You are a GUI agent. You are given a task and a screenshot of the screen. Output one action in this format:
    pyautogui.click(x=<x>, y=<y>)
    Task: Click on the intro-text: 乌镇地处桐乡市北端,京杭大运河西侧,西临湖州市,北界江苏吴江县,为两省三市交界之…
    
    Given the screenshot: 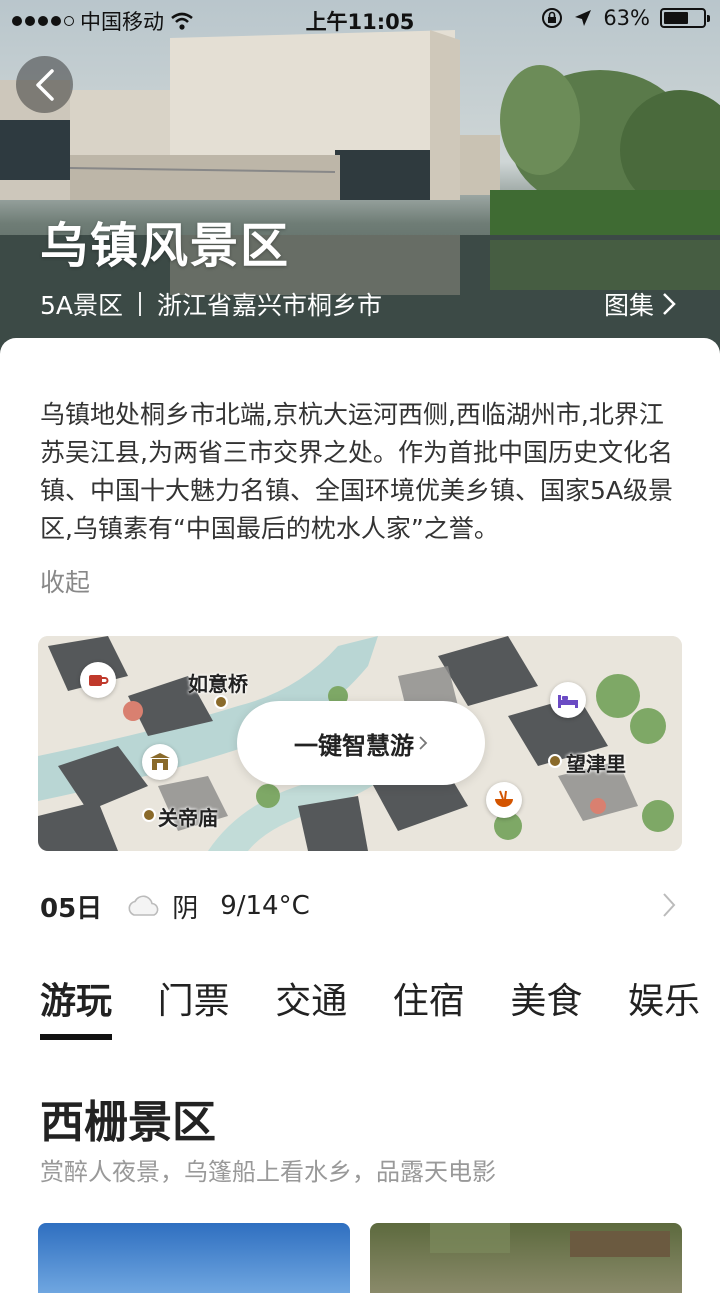 What is the action you would take?
    pyautogui.click(x=357, y=471)
    